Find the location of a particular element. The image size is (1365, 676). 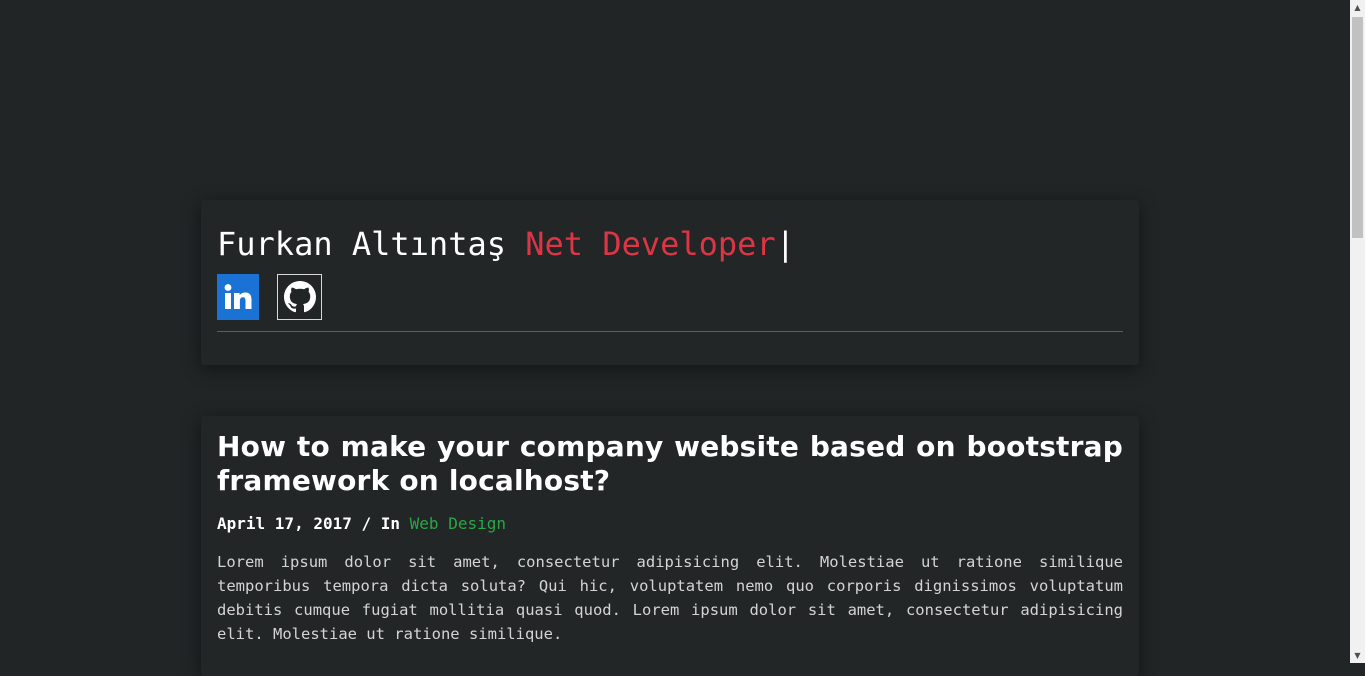

header-divider is located at coordinates (670, 331).